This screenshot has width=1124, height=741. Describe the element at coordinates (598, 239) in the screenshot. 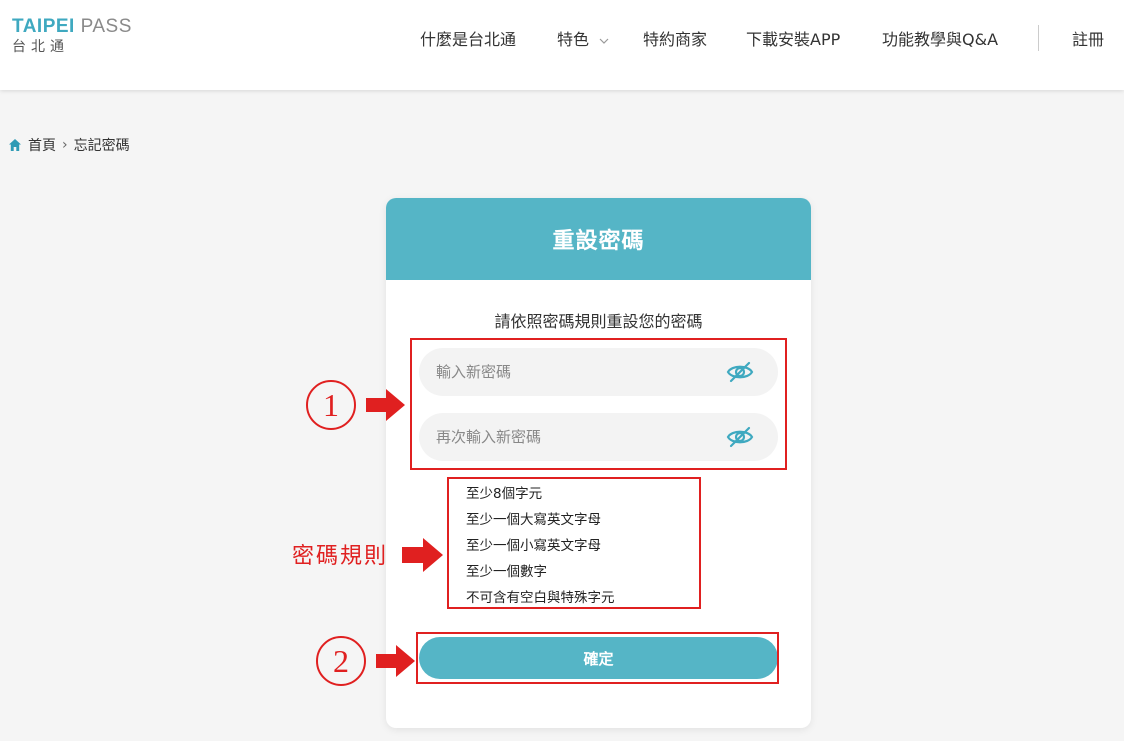

I see `card-title: 重設密碼` at that location.